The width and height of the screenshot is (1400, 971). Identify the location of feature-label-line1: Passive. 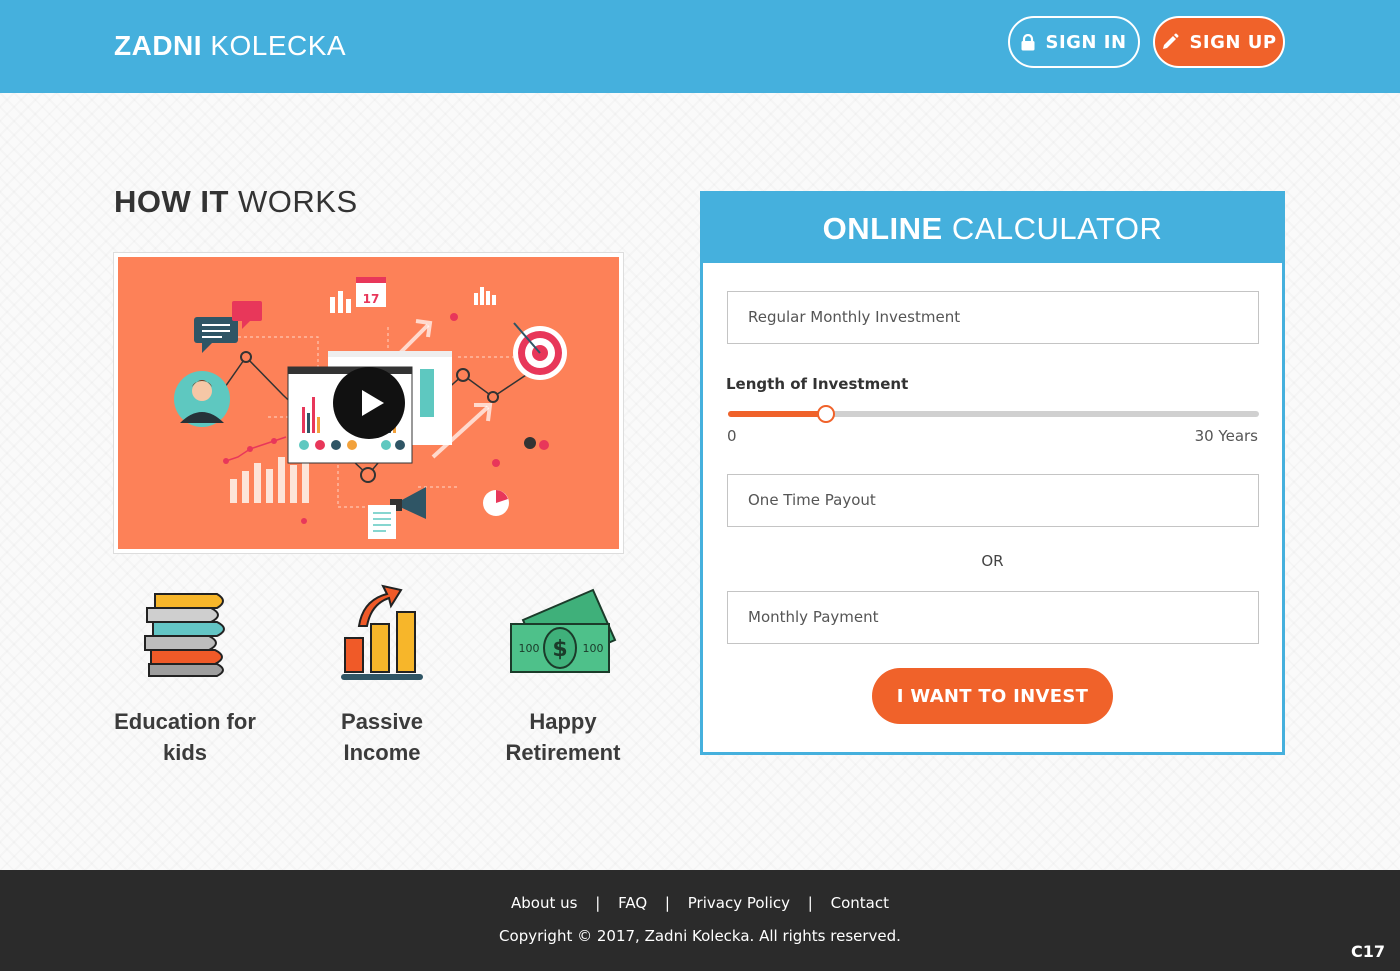
(382, 721).